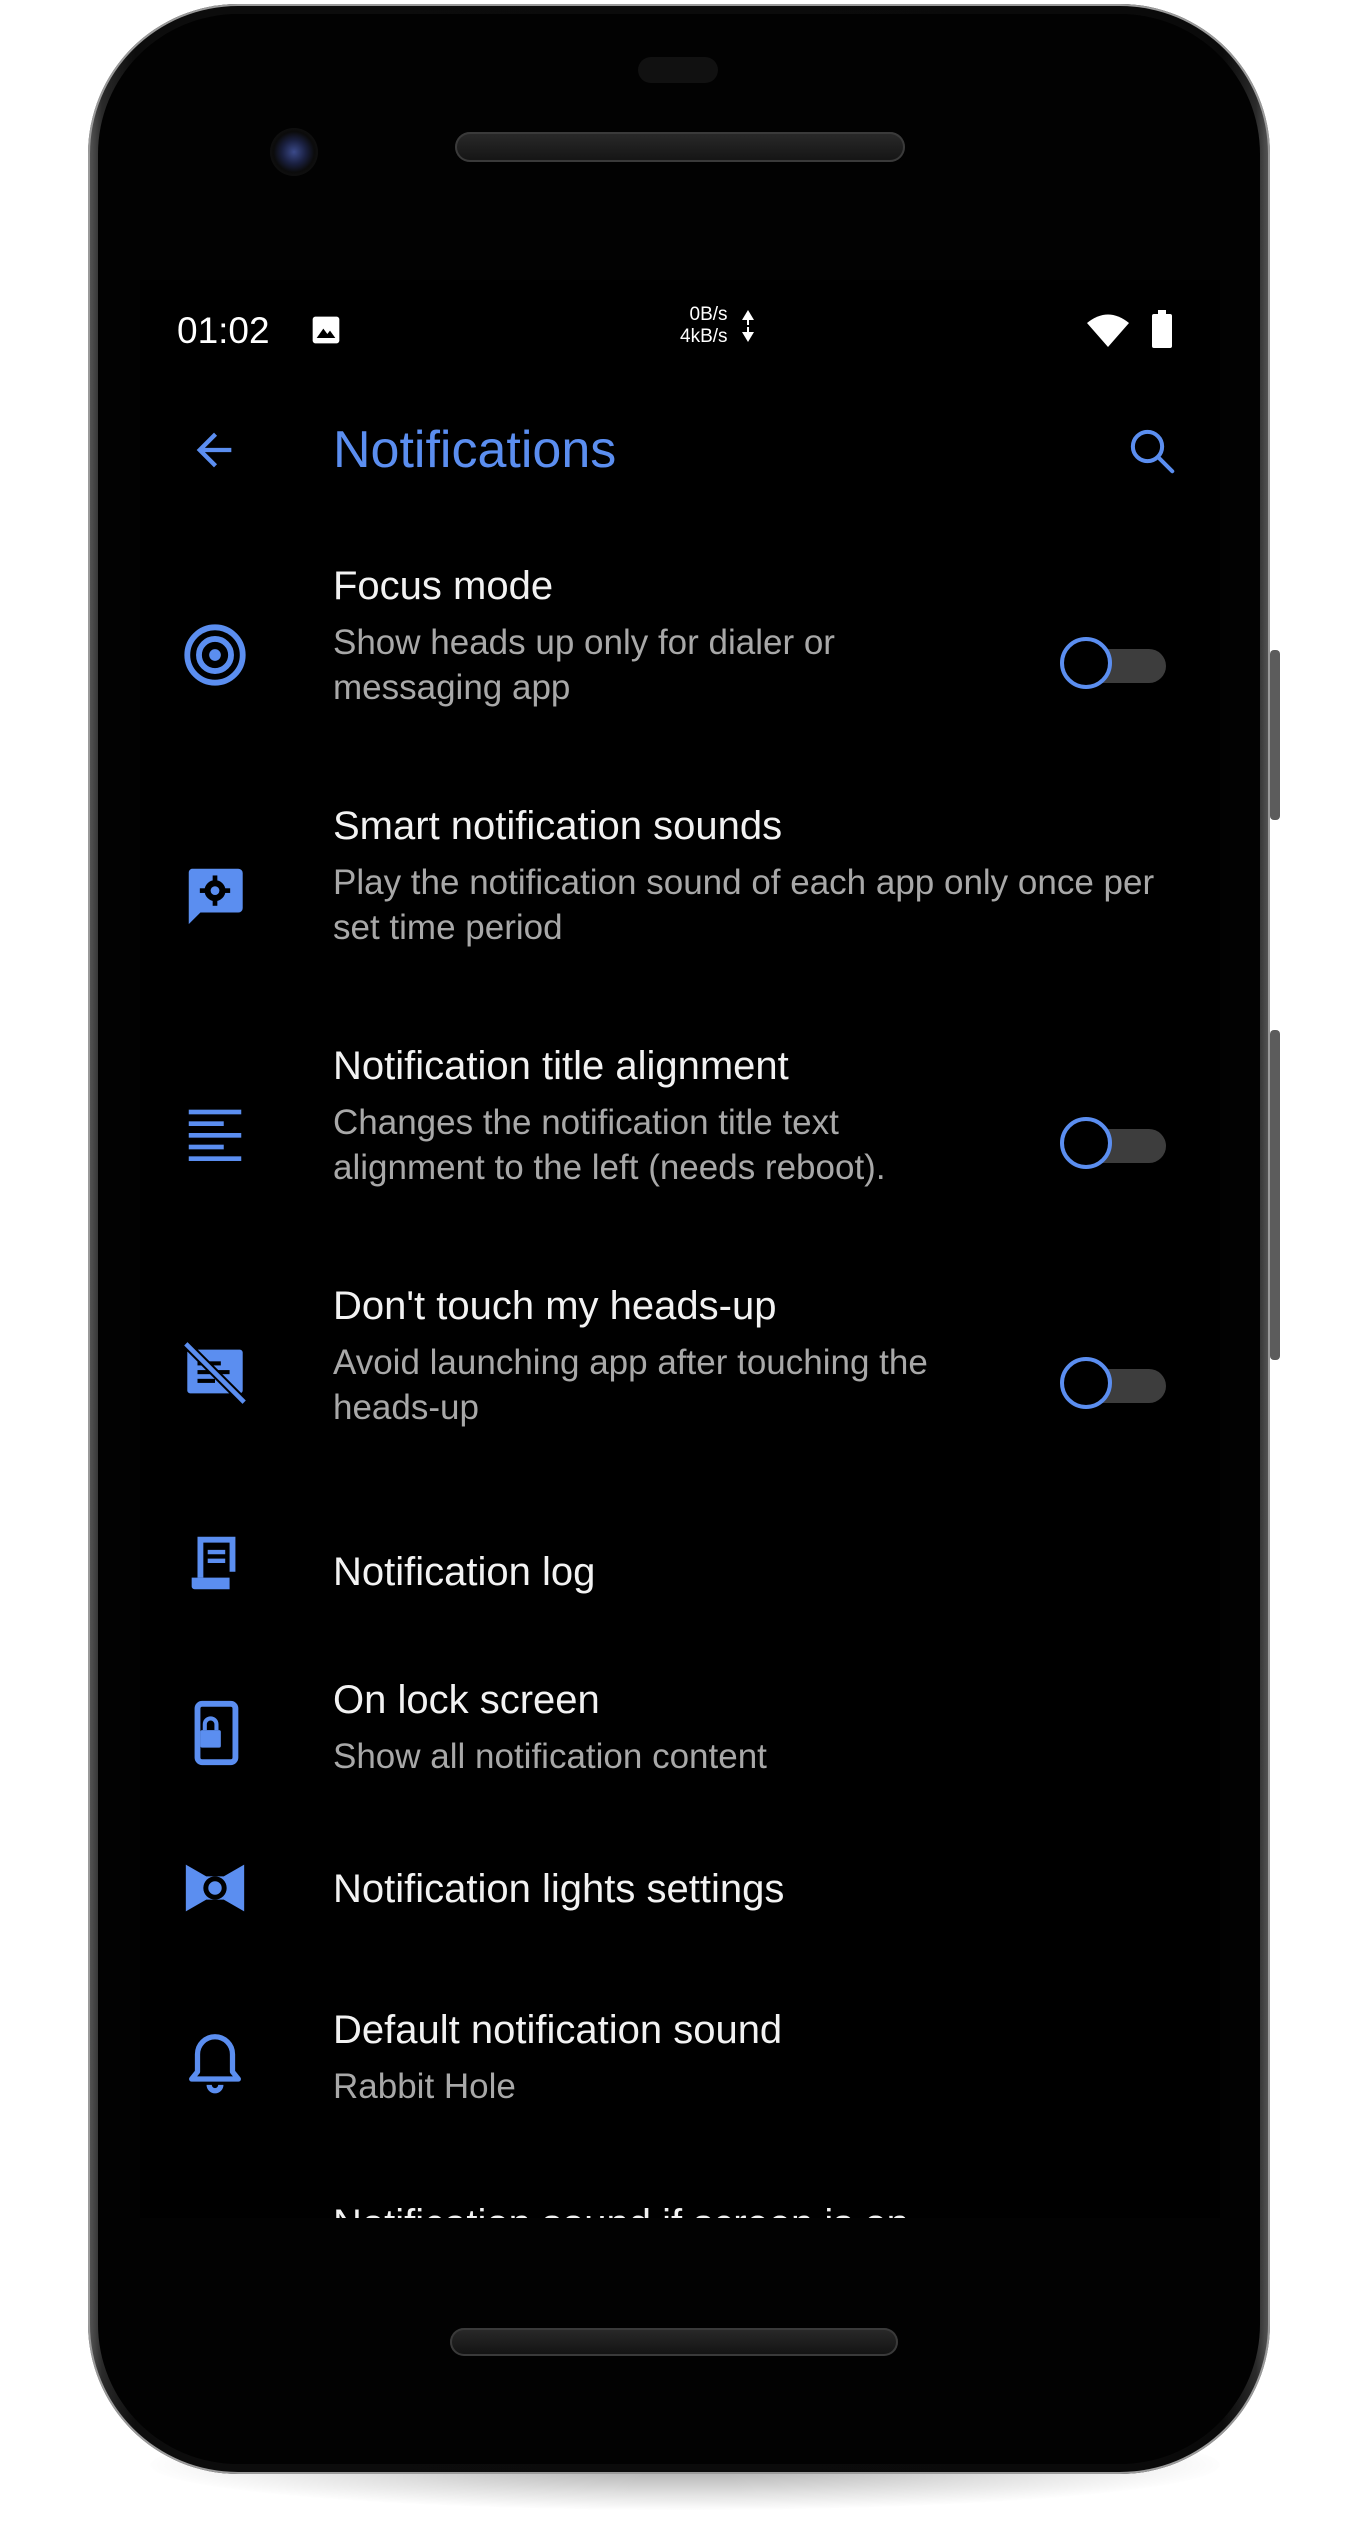 Image resolution: width=1370 pixels, height=2534 pixels. What do you see at coordinates (475, 450) in the screenshot?
I see `page-title: Notifications` at bounding box center [475, 450].